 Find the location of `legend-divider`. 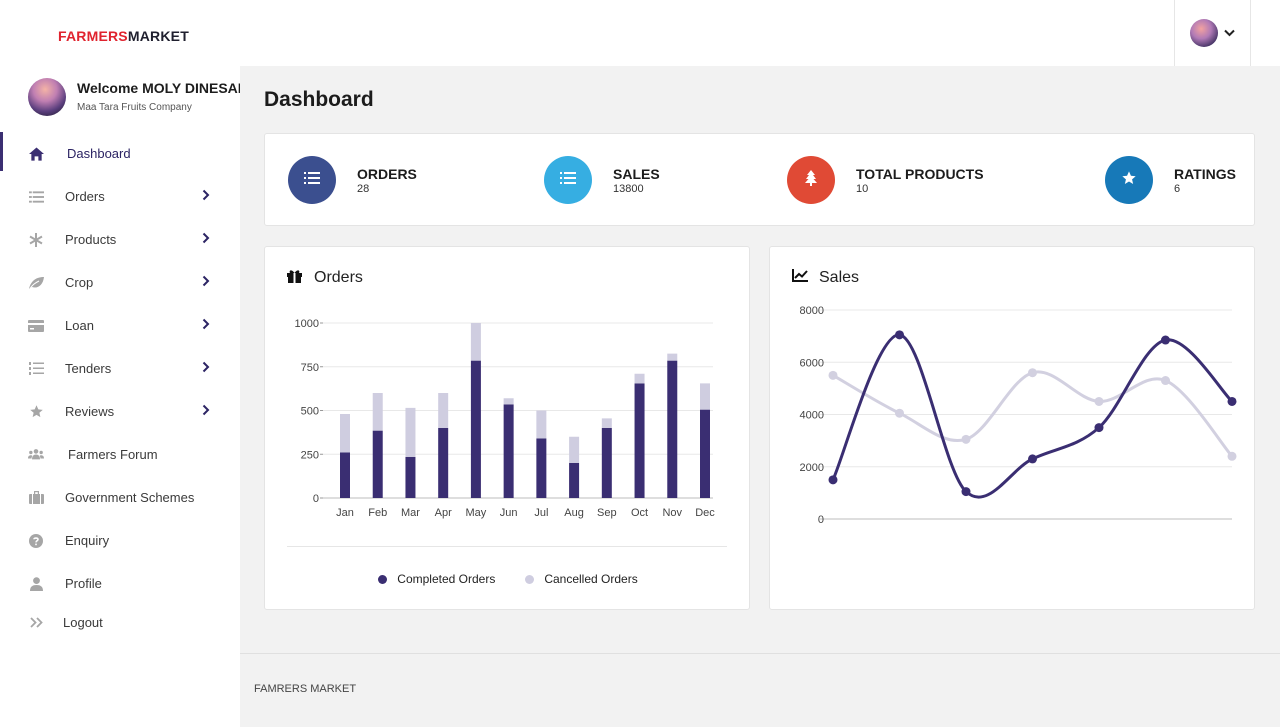

legend-divider is located at coordinates (507, 546).